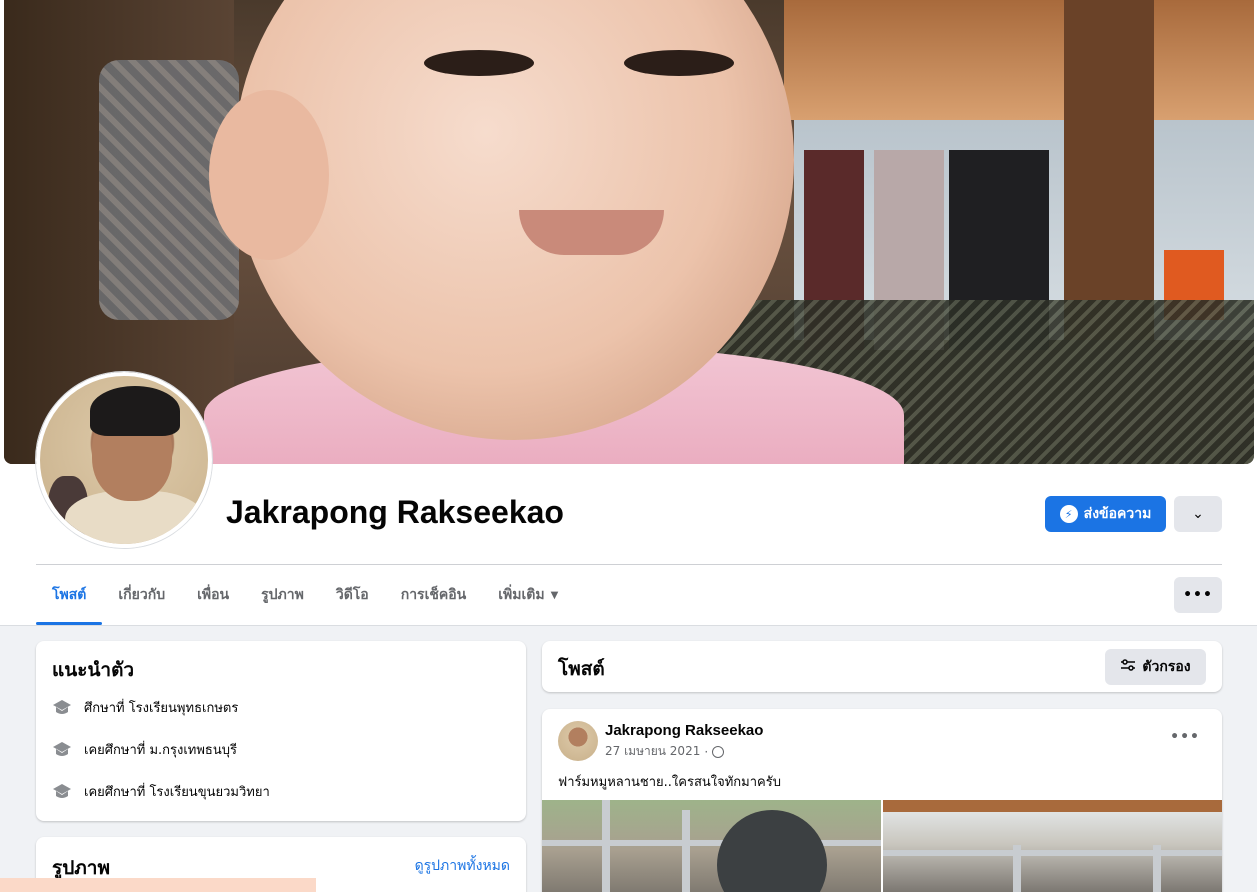 Image resolution: width=1257 pixels, height=892 pixels. Describe the element at coordinates (1128, 667) in the screenshot. I see `filter-sliders-icon` at that location.